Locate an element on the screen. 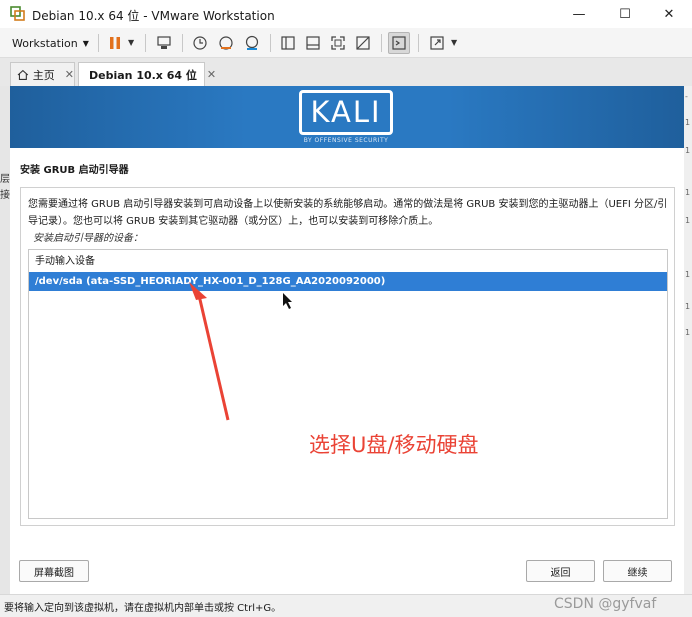 This screenshot has width=692, height=617. thumbnail-view-icon is located at coordinates (313, 43).